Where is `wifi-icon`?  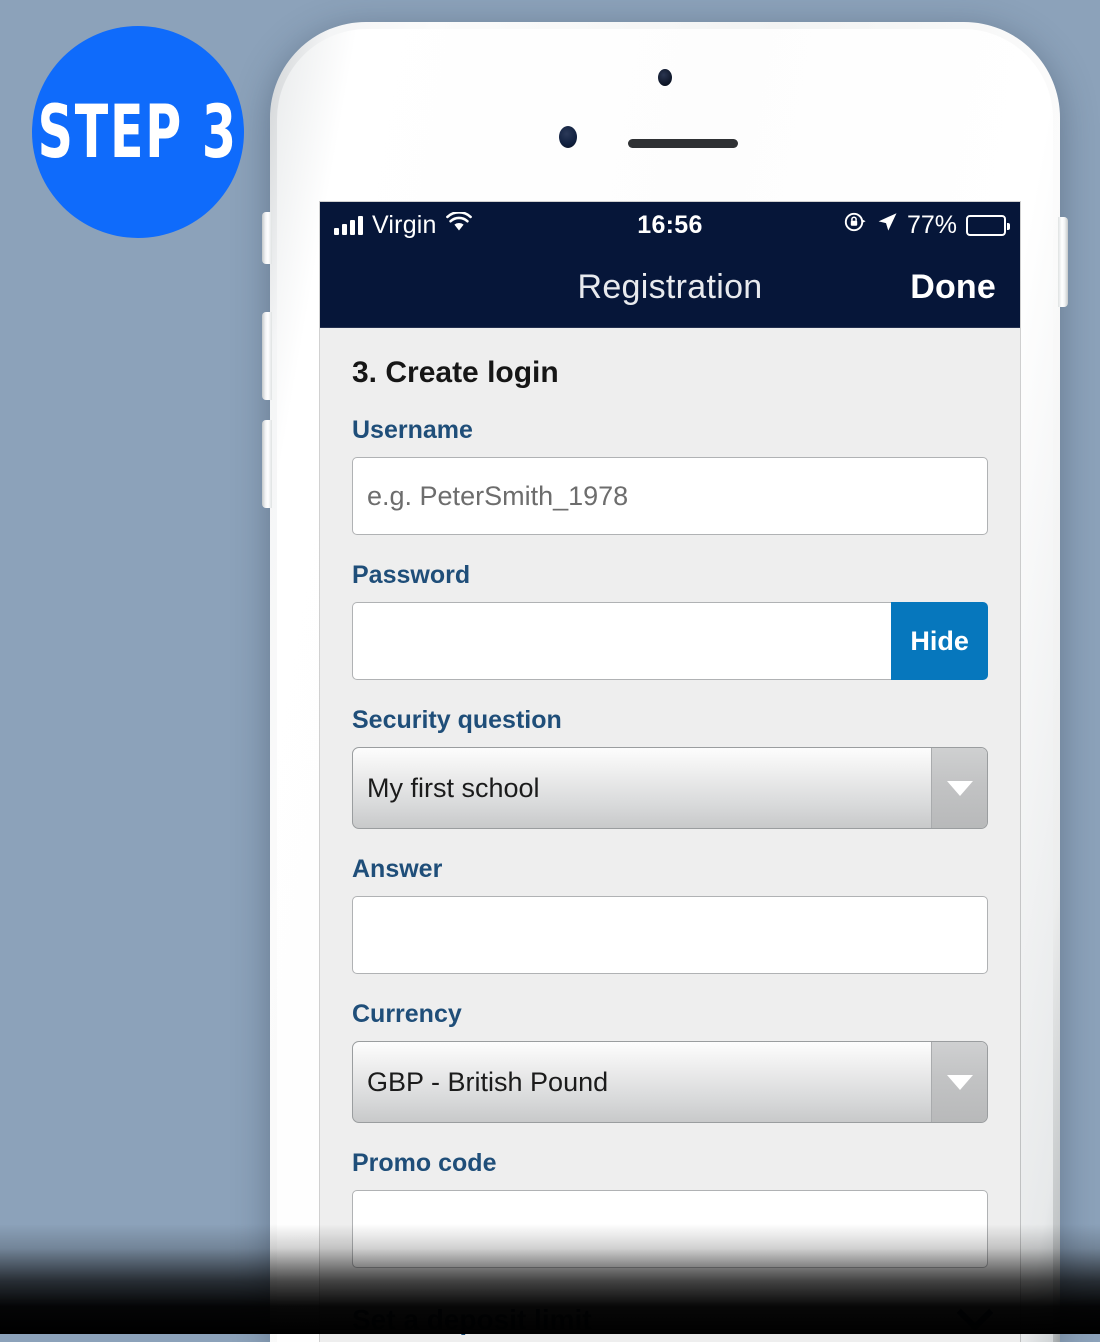
wifi-icon is located at coordinates (458, 225).